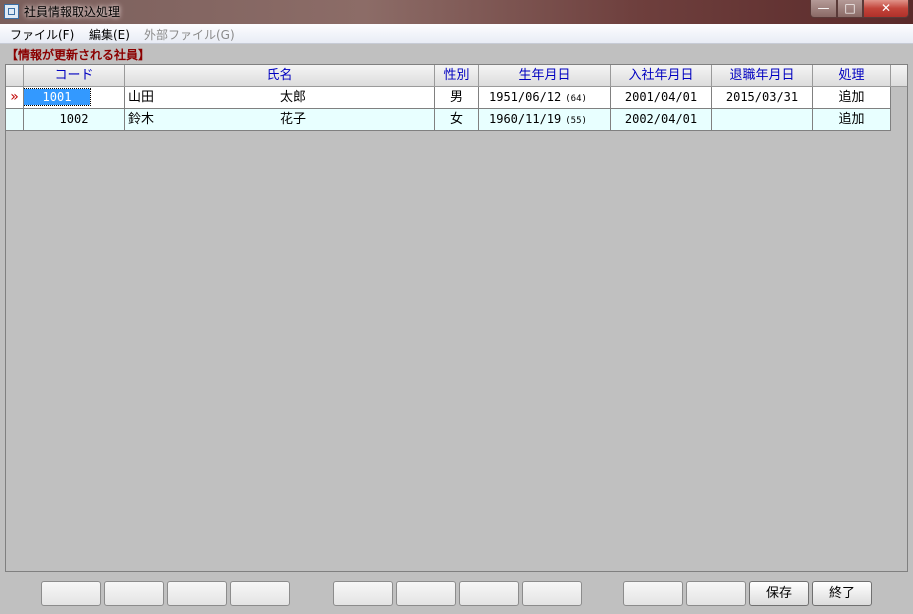  What do you see at coordinates (72, 12) in the screenshot?
I see `window-title: 社員情報取込処理` at bounding box center [72, 12].